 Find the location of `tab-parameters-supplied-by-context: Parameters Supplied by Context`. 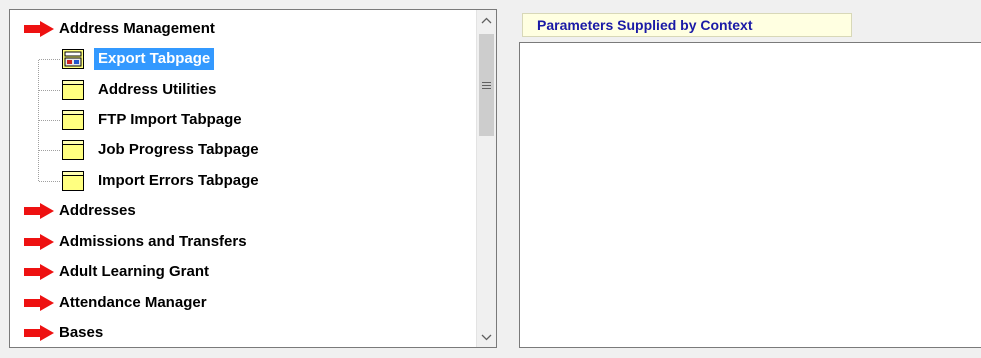

tab-parameters-supplied-by-context: Parameters Supplied by Context is located at coordinates (687, 25).